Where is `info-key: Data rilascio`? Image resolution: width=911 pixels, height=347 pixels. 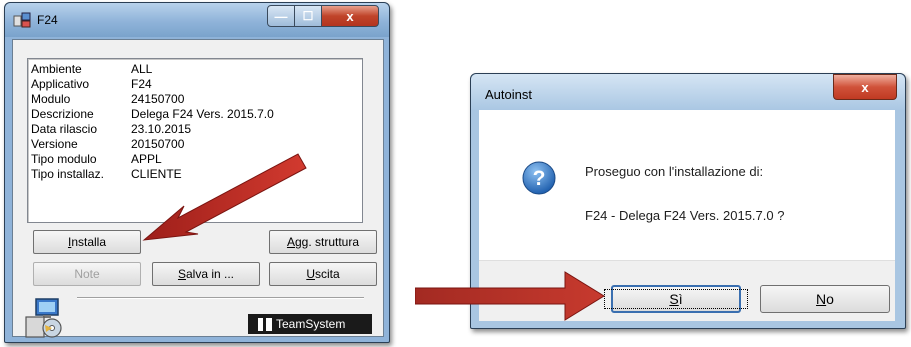 info-key: Data rilascio is located at coordinates (64, 129).